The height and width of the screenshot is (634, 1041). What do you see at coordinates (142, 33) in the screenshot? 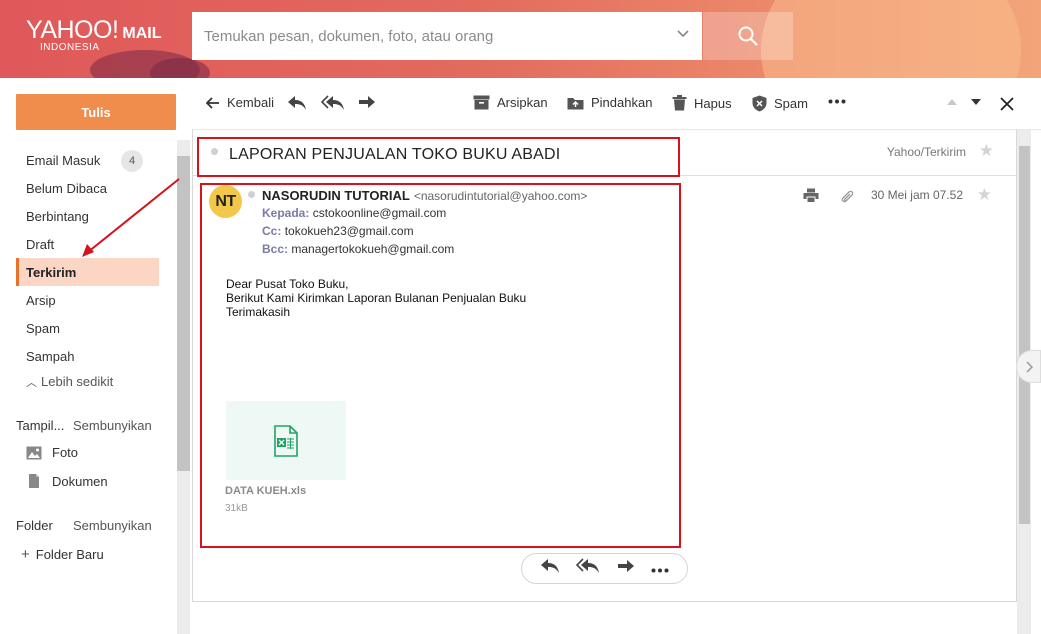
I see `logo-mail-text: MAIL` at bounding box center [142, 33].